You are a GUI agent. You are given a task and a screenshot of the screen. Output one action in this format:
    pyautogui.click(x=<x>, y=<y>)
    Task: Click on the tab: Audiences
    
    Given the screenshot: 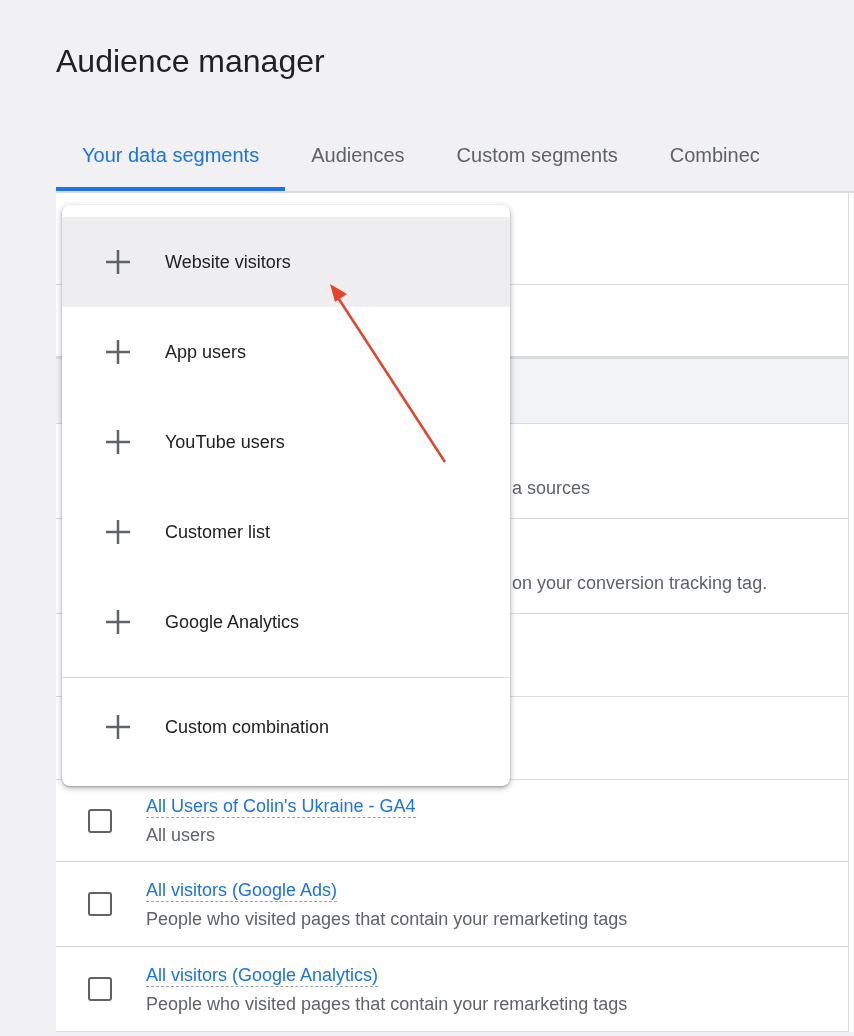 What is the action you would take?
    pyautogui.click(x=358, y=155)
    